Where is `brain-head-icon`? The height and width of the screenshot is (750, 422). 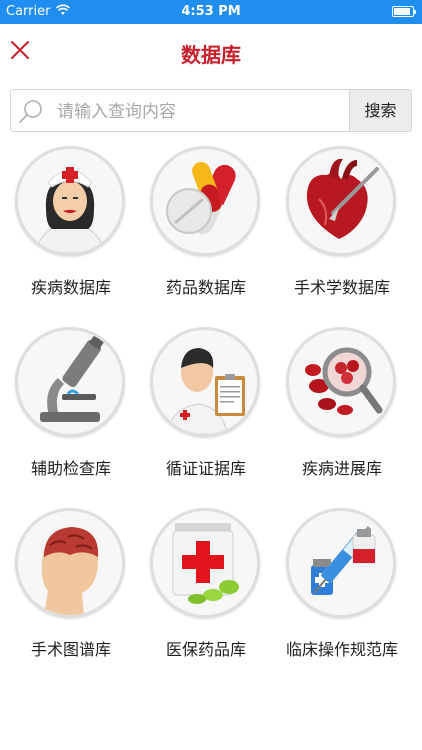 brain-head-icon is located at coordinates (70, 571).